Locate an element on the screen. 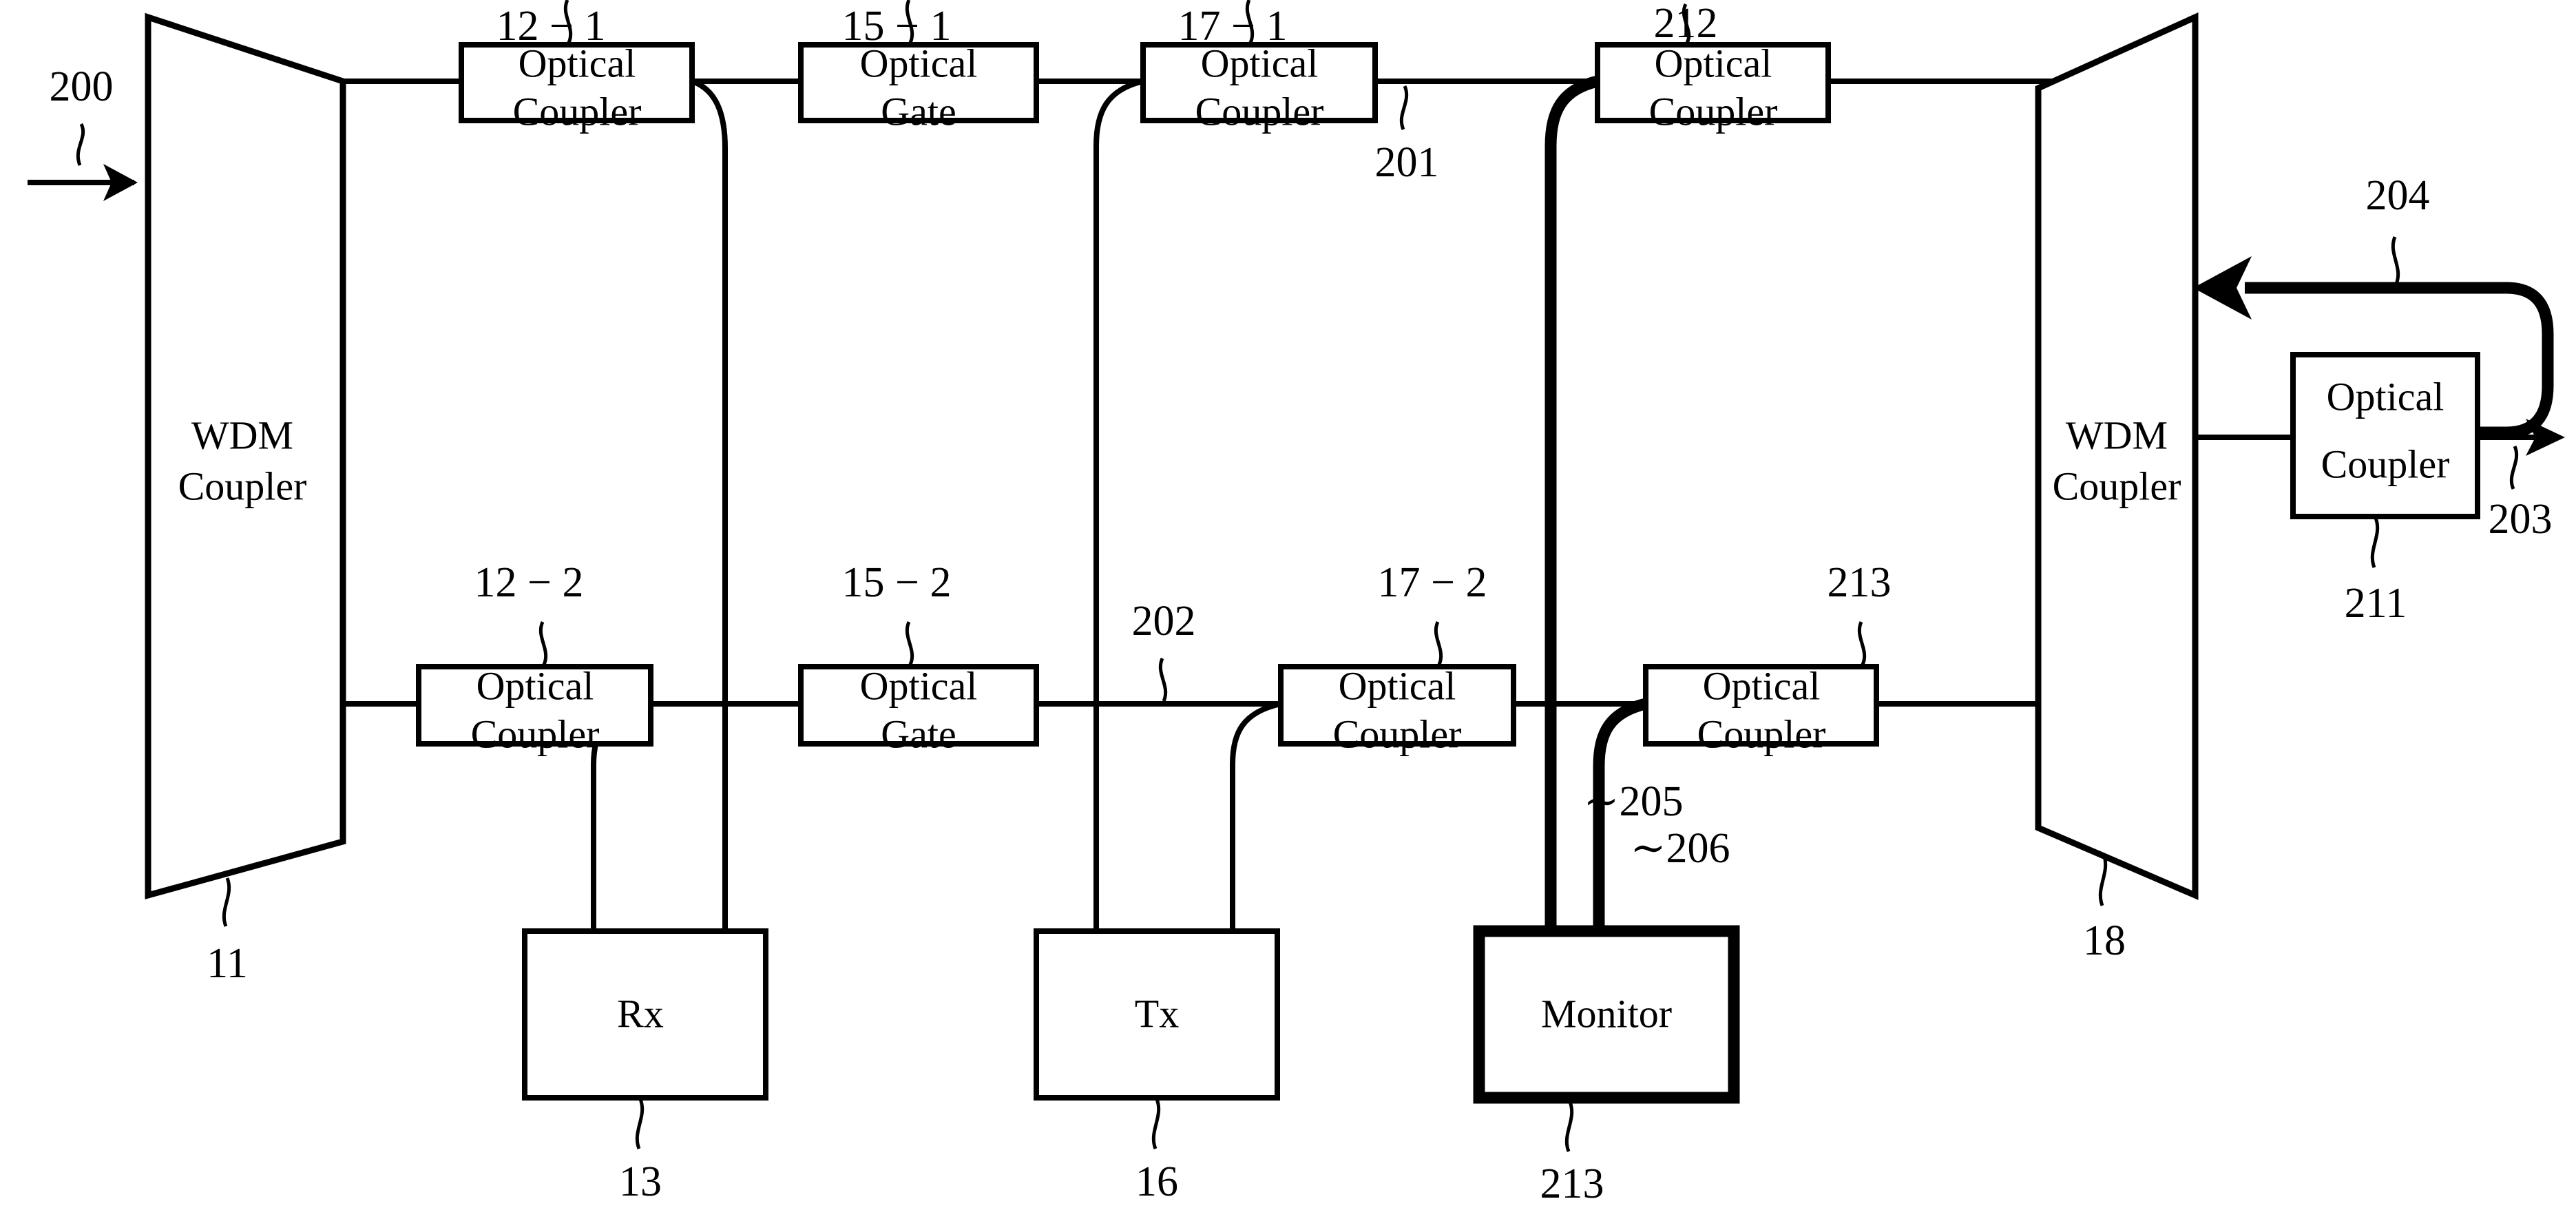  ref-label-213-monitor: 213 is located at coordinates (1572, 1183).